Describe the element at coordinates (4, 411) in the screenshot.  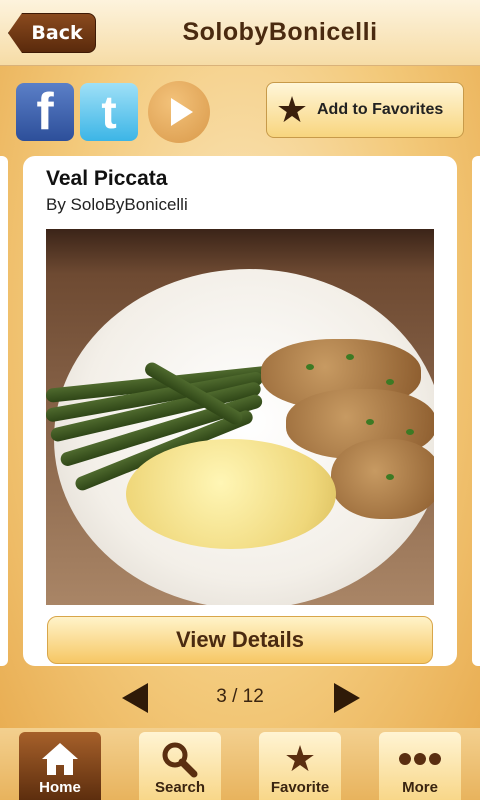
I see `previous-card-edge` at that location.